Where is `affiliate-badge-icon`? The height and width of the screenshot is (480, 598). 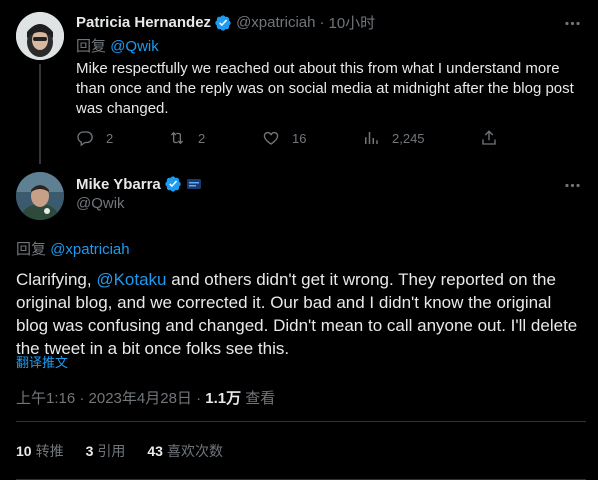
affiliate-badge-icon is located at coordinates (193, 184).